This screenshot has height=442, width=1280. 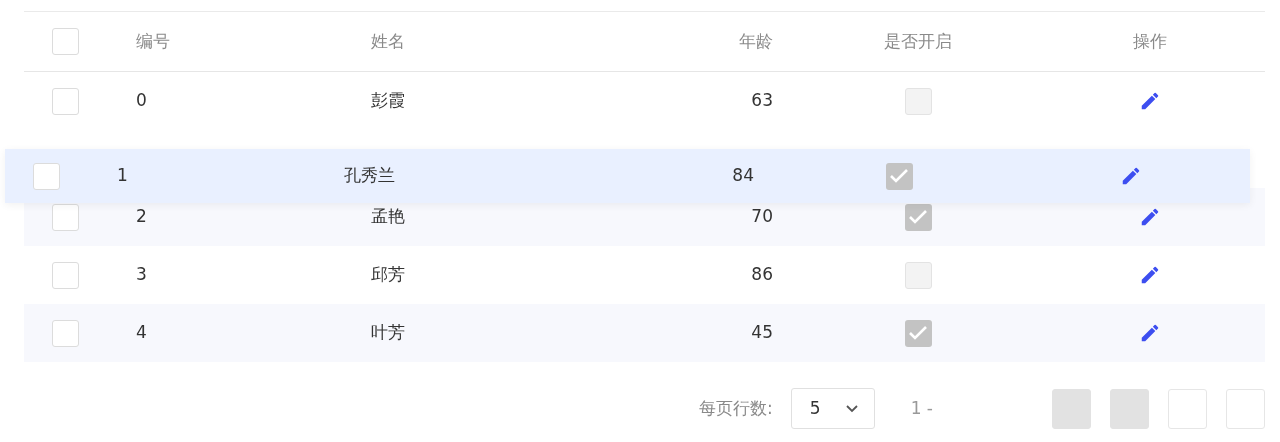 What do you see at coordinates (141, 333) in the screenshot?
I see `id-cell-text: 4` at bounding box center [141, 333].